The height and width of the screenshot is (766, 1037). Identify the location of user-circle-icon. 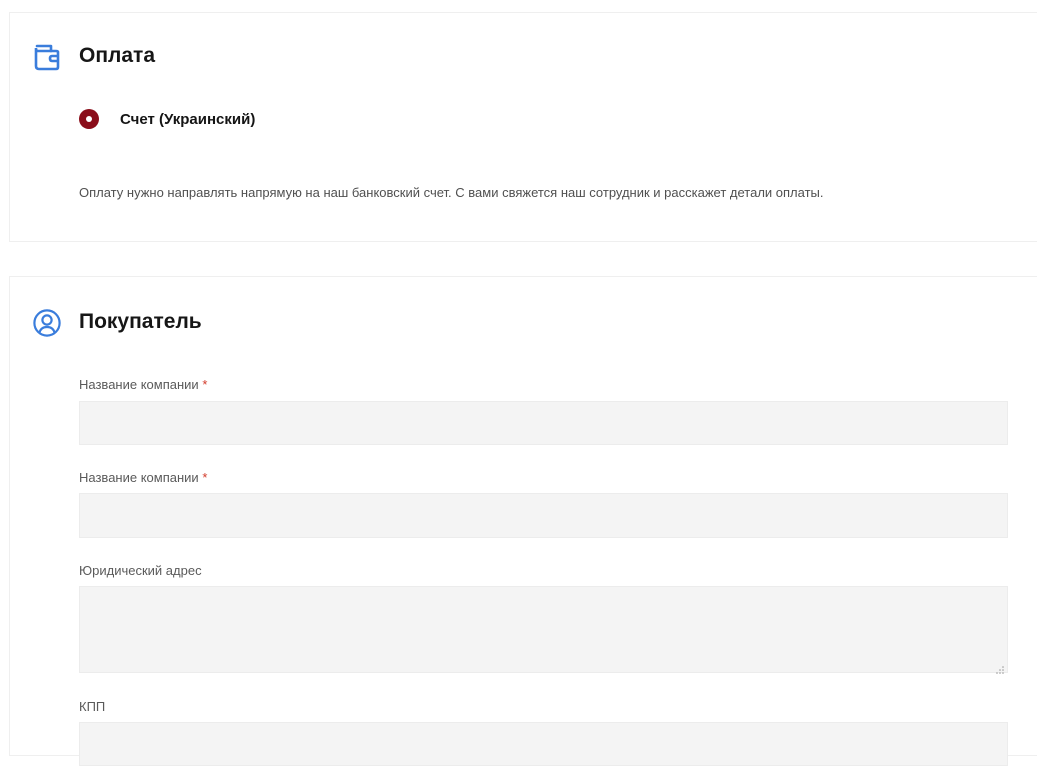
(47, 325).